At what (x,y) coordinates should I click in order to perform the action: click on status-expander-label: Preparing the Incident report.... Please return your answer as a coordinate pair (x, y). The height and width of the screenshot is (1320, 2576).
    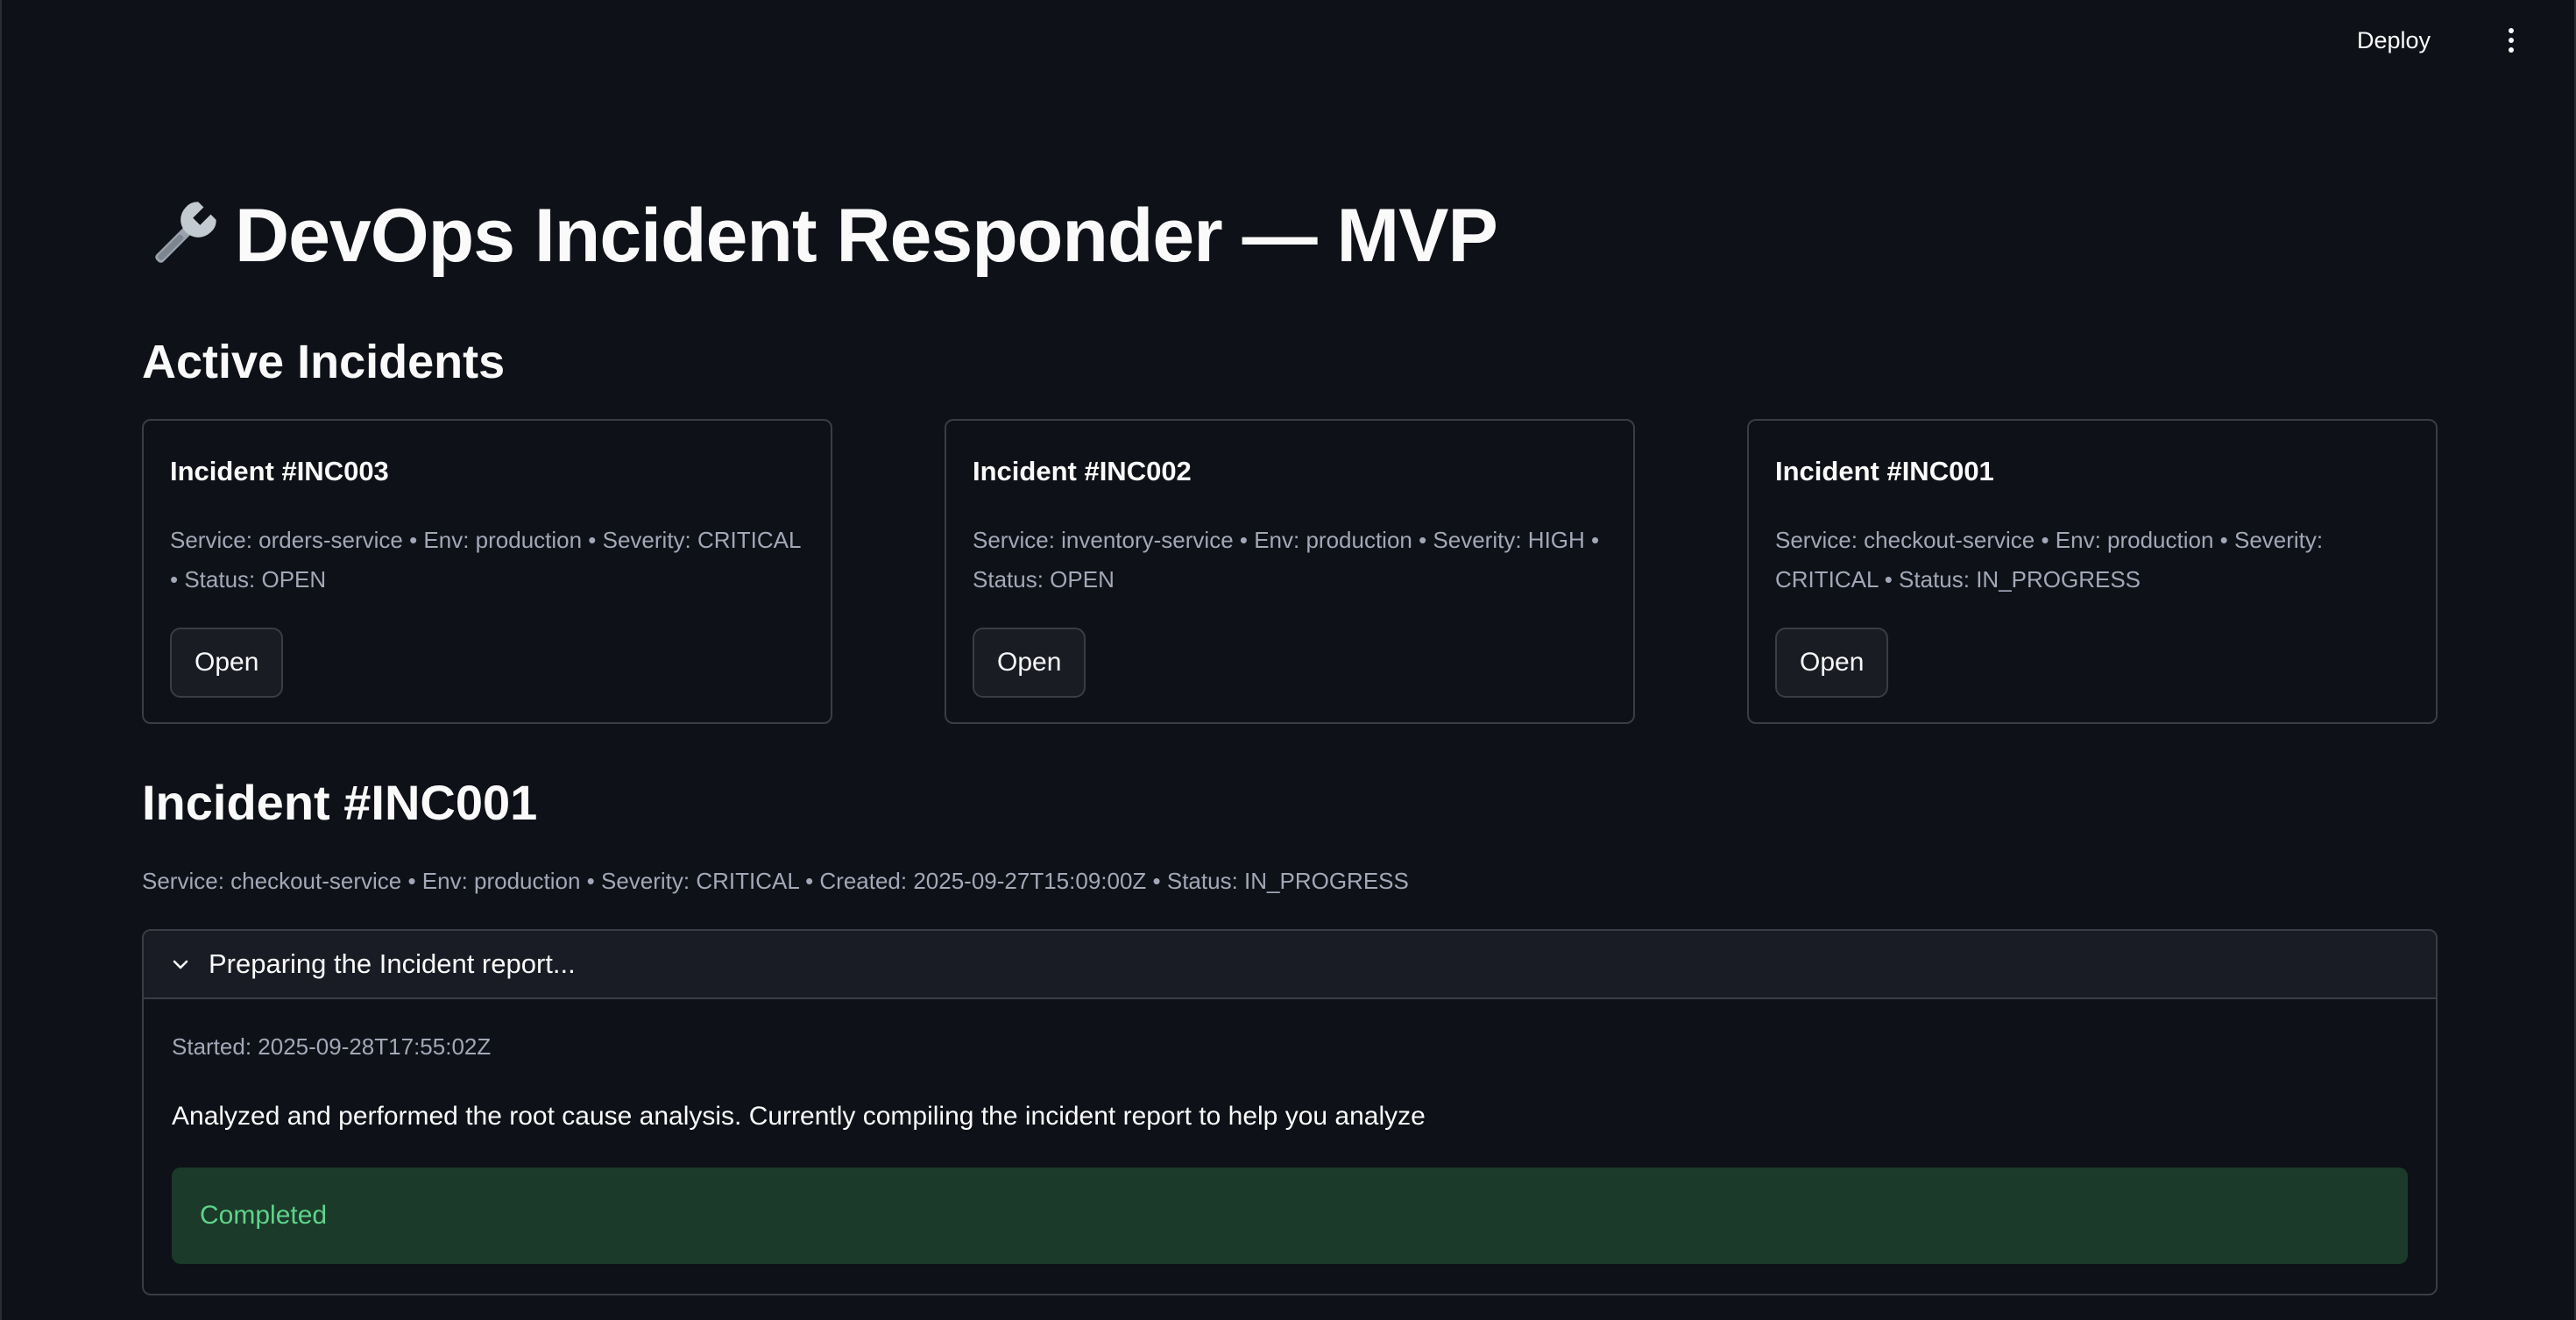
    Looking at the image, I should click on (392, 963).